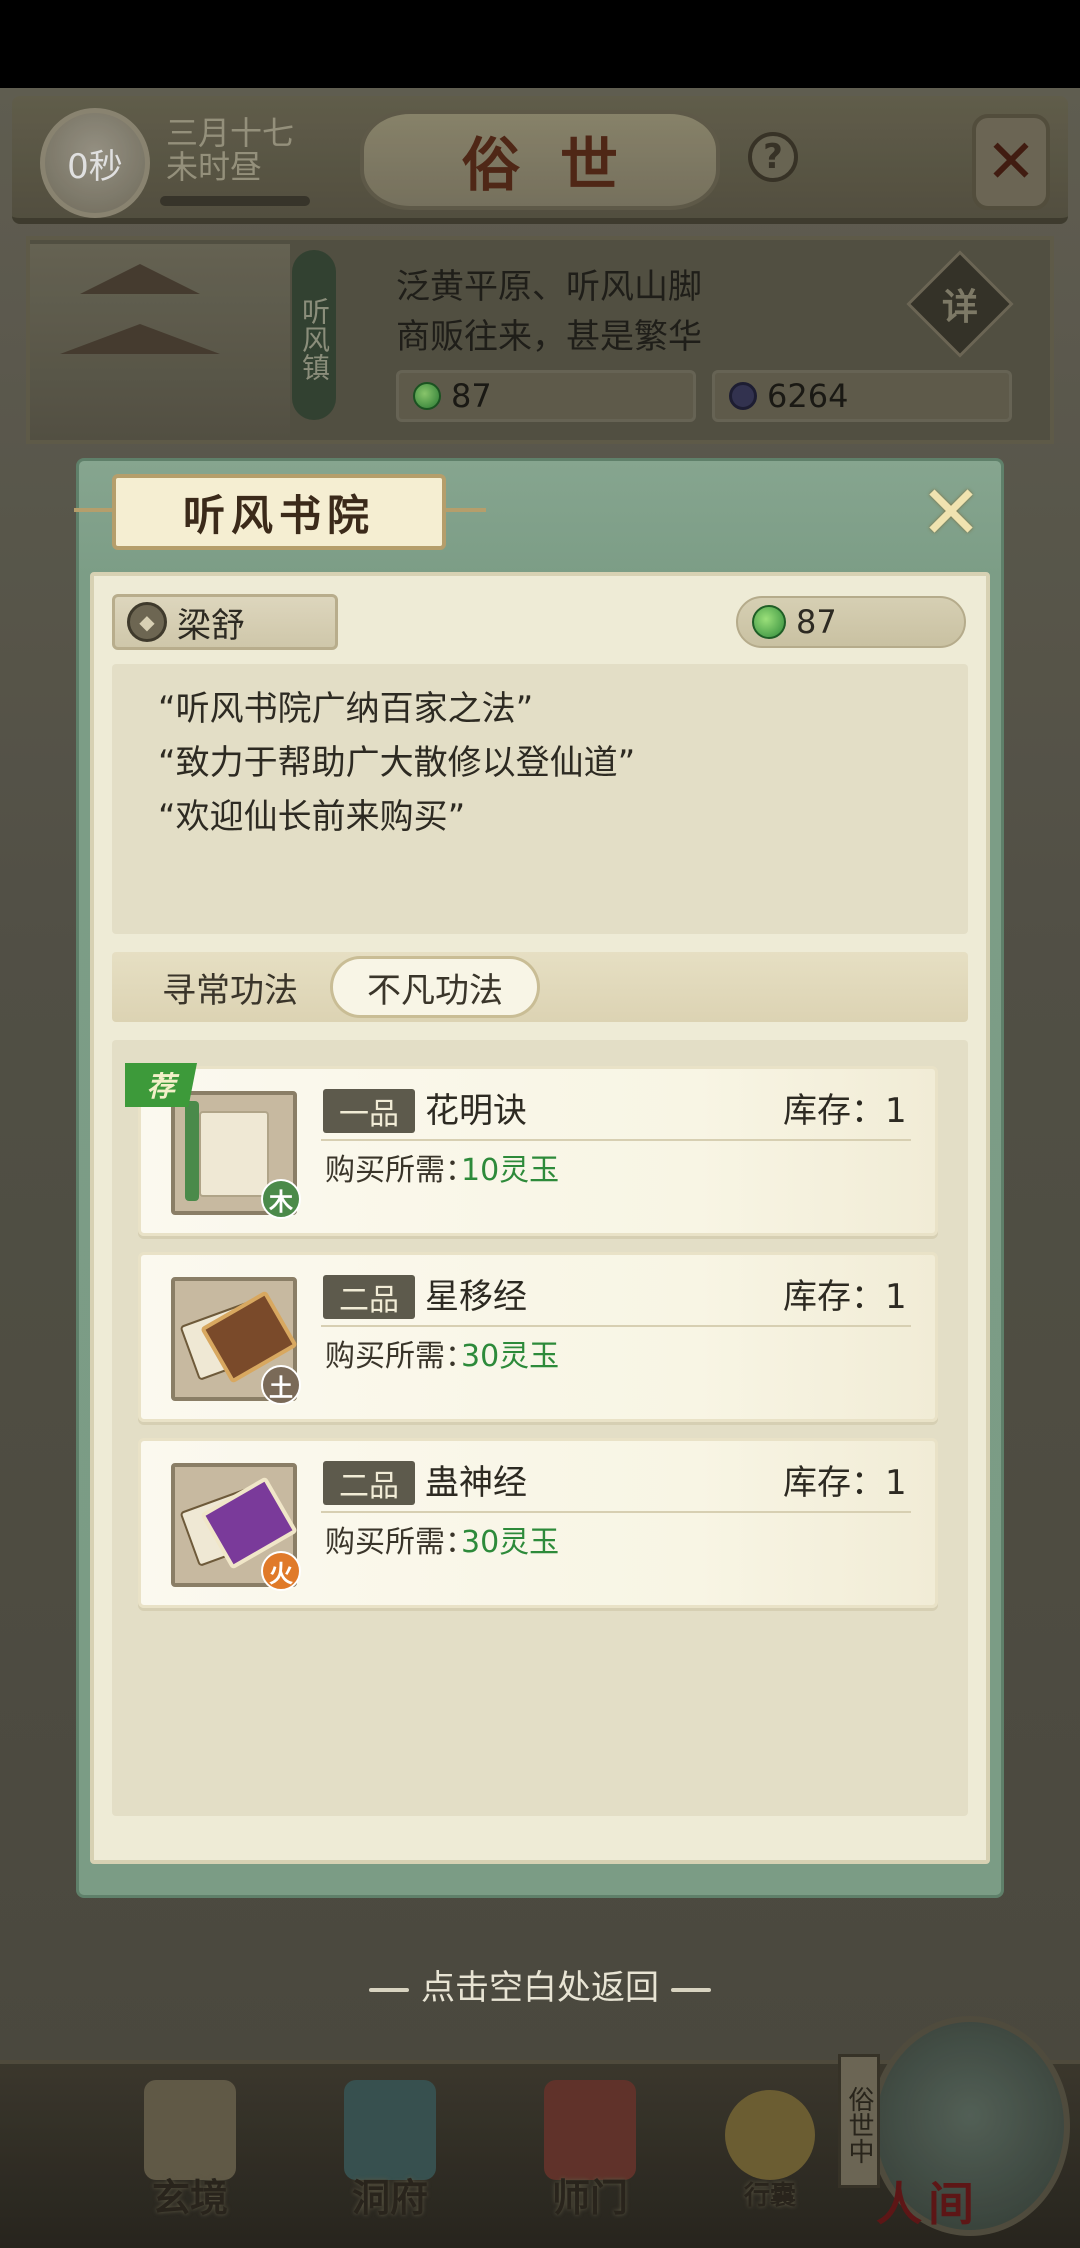 This screenshot has height=2248, width=1080. Describe the element at coordinates (851, 622) in the screenshot. I see `jade-balance: 87` at that location.